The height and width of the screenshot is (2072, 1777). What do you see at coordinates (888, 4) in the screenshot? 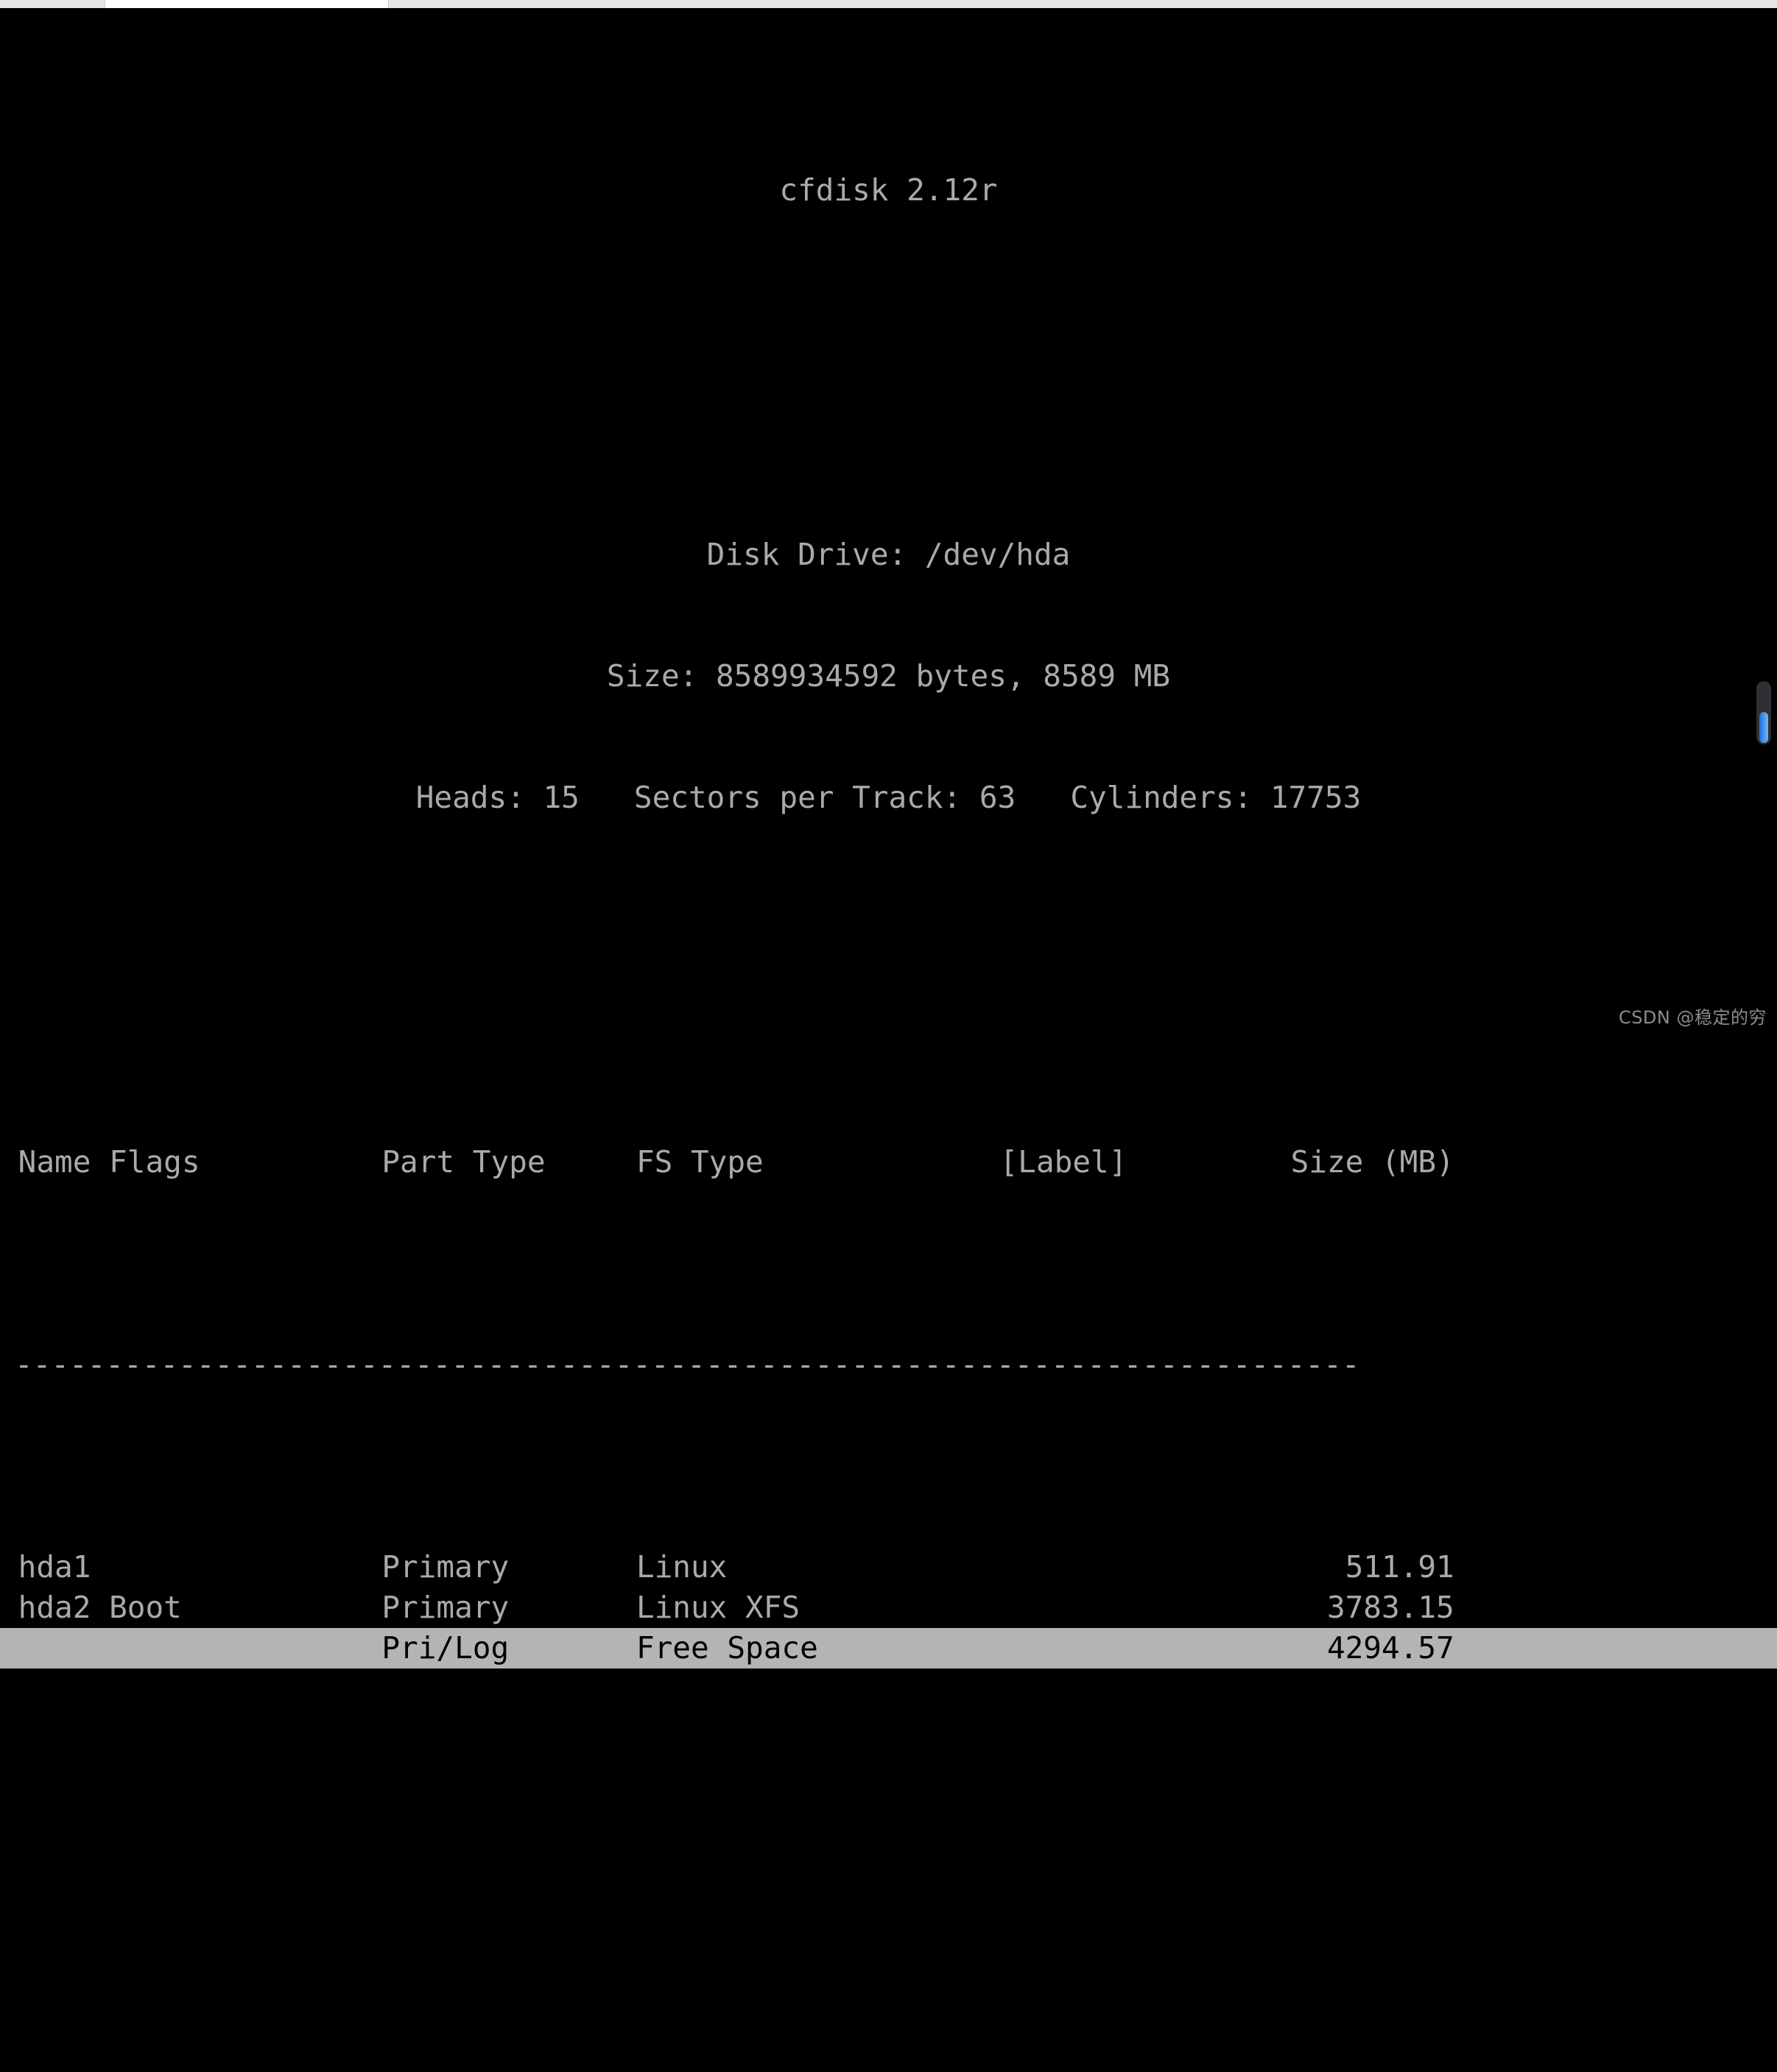
I see `browser-tab-strip` at bounding box center [888, 4].